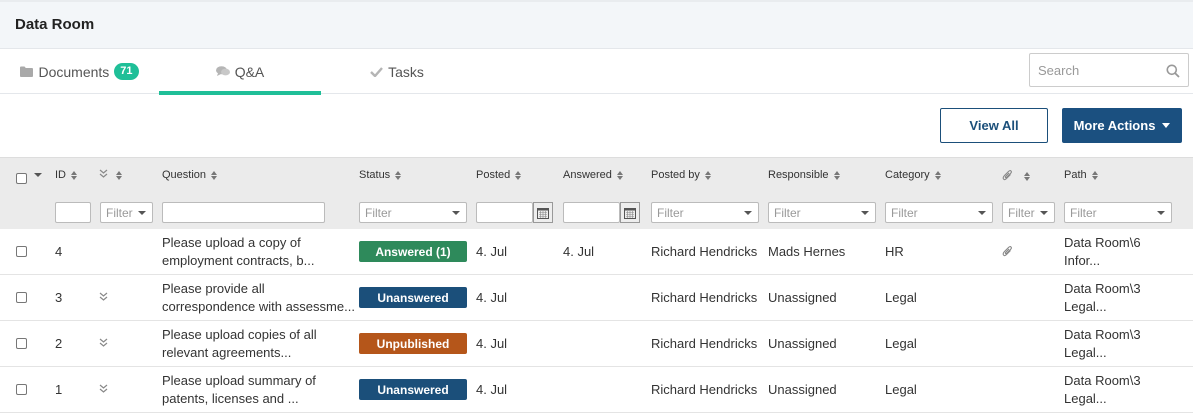  Describe the element at coordinates (704, 389) in the screenshot. I see `row-posted-by: Richard Hendricks` at that location.